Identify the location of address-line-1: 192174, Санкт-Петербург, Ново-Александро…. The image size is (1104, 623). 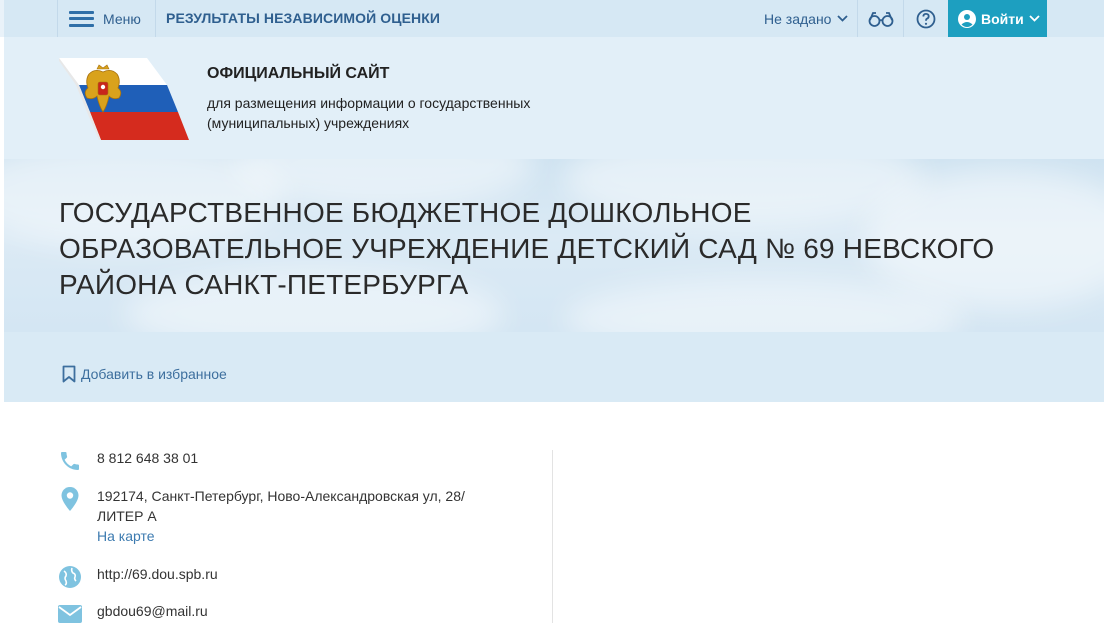
(281, 496).